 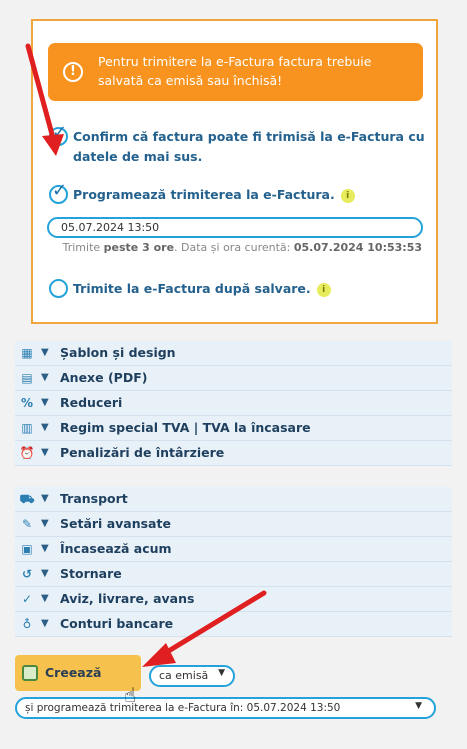 What do you see at coordinates (27, 403) in the screenshot?
I see `discount-icon: %` at bounding box center [27, 403].